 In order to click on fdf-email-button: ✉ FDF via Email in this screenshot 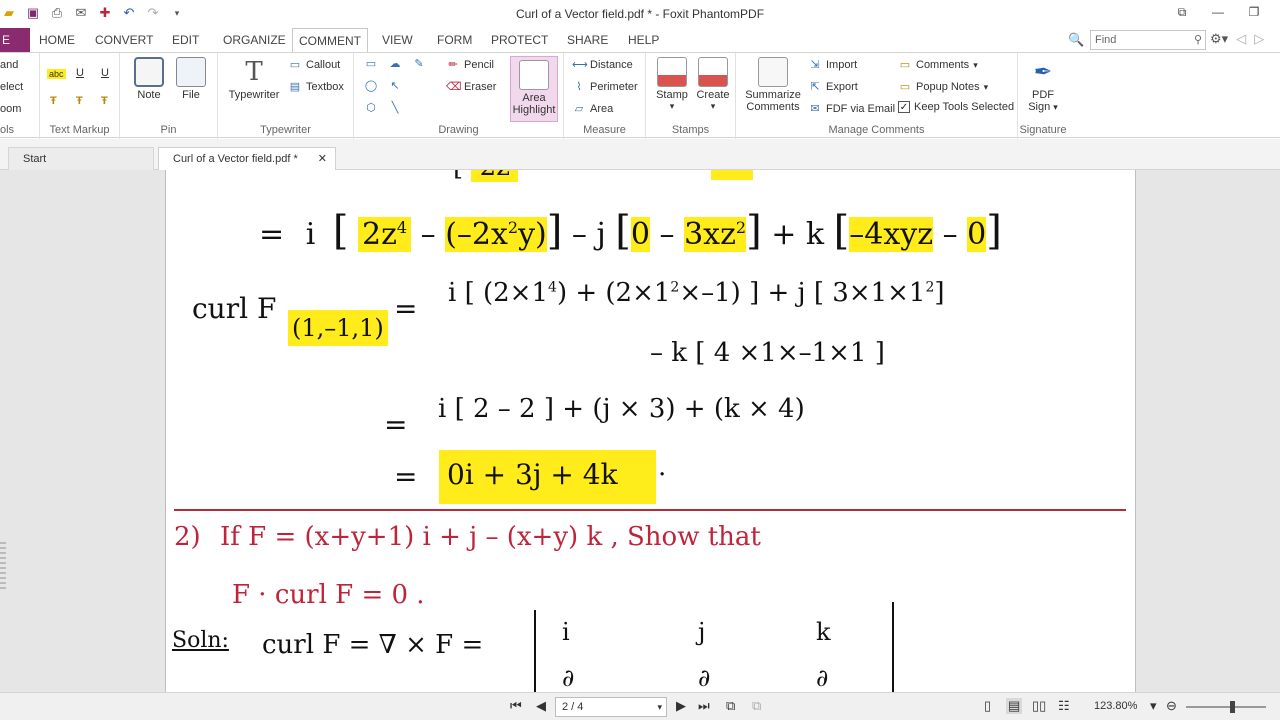, I will do `click(851, 109)`.